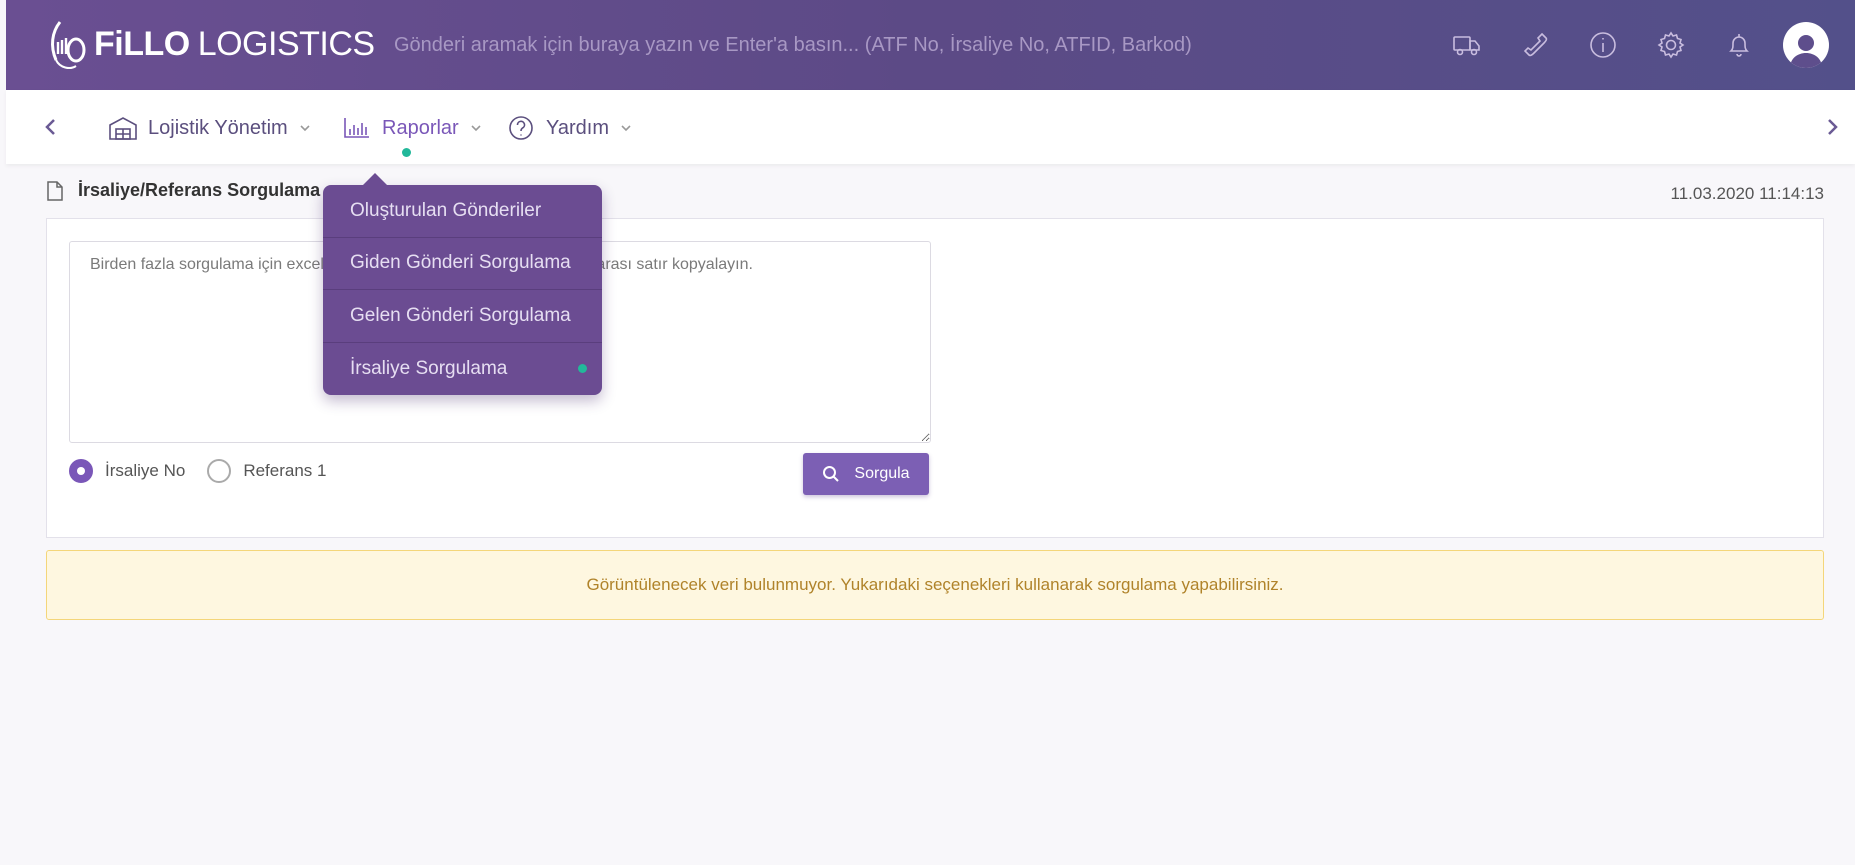 This screenshot has height=865, width=1855. Describe the element at coordinates (123, 128) in the screenshot. I see `warehouse-icon` at that location.